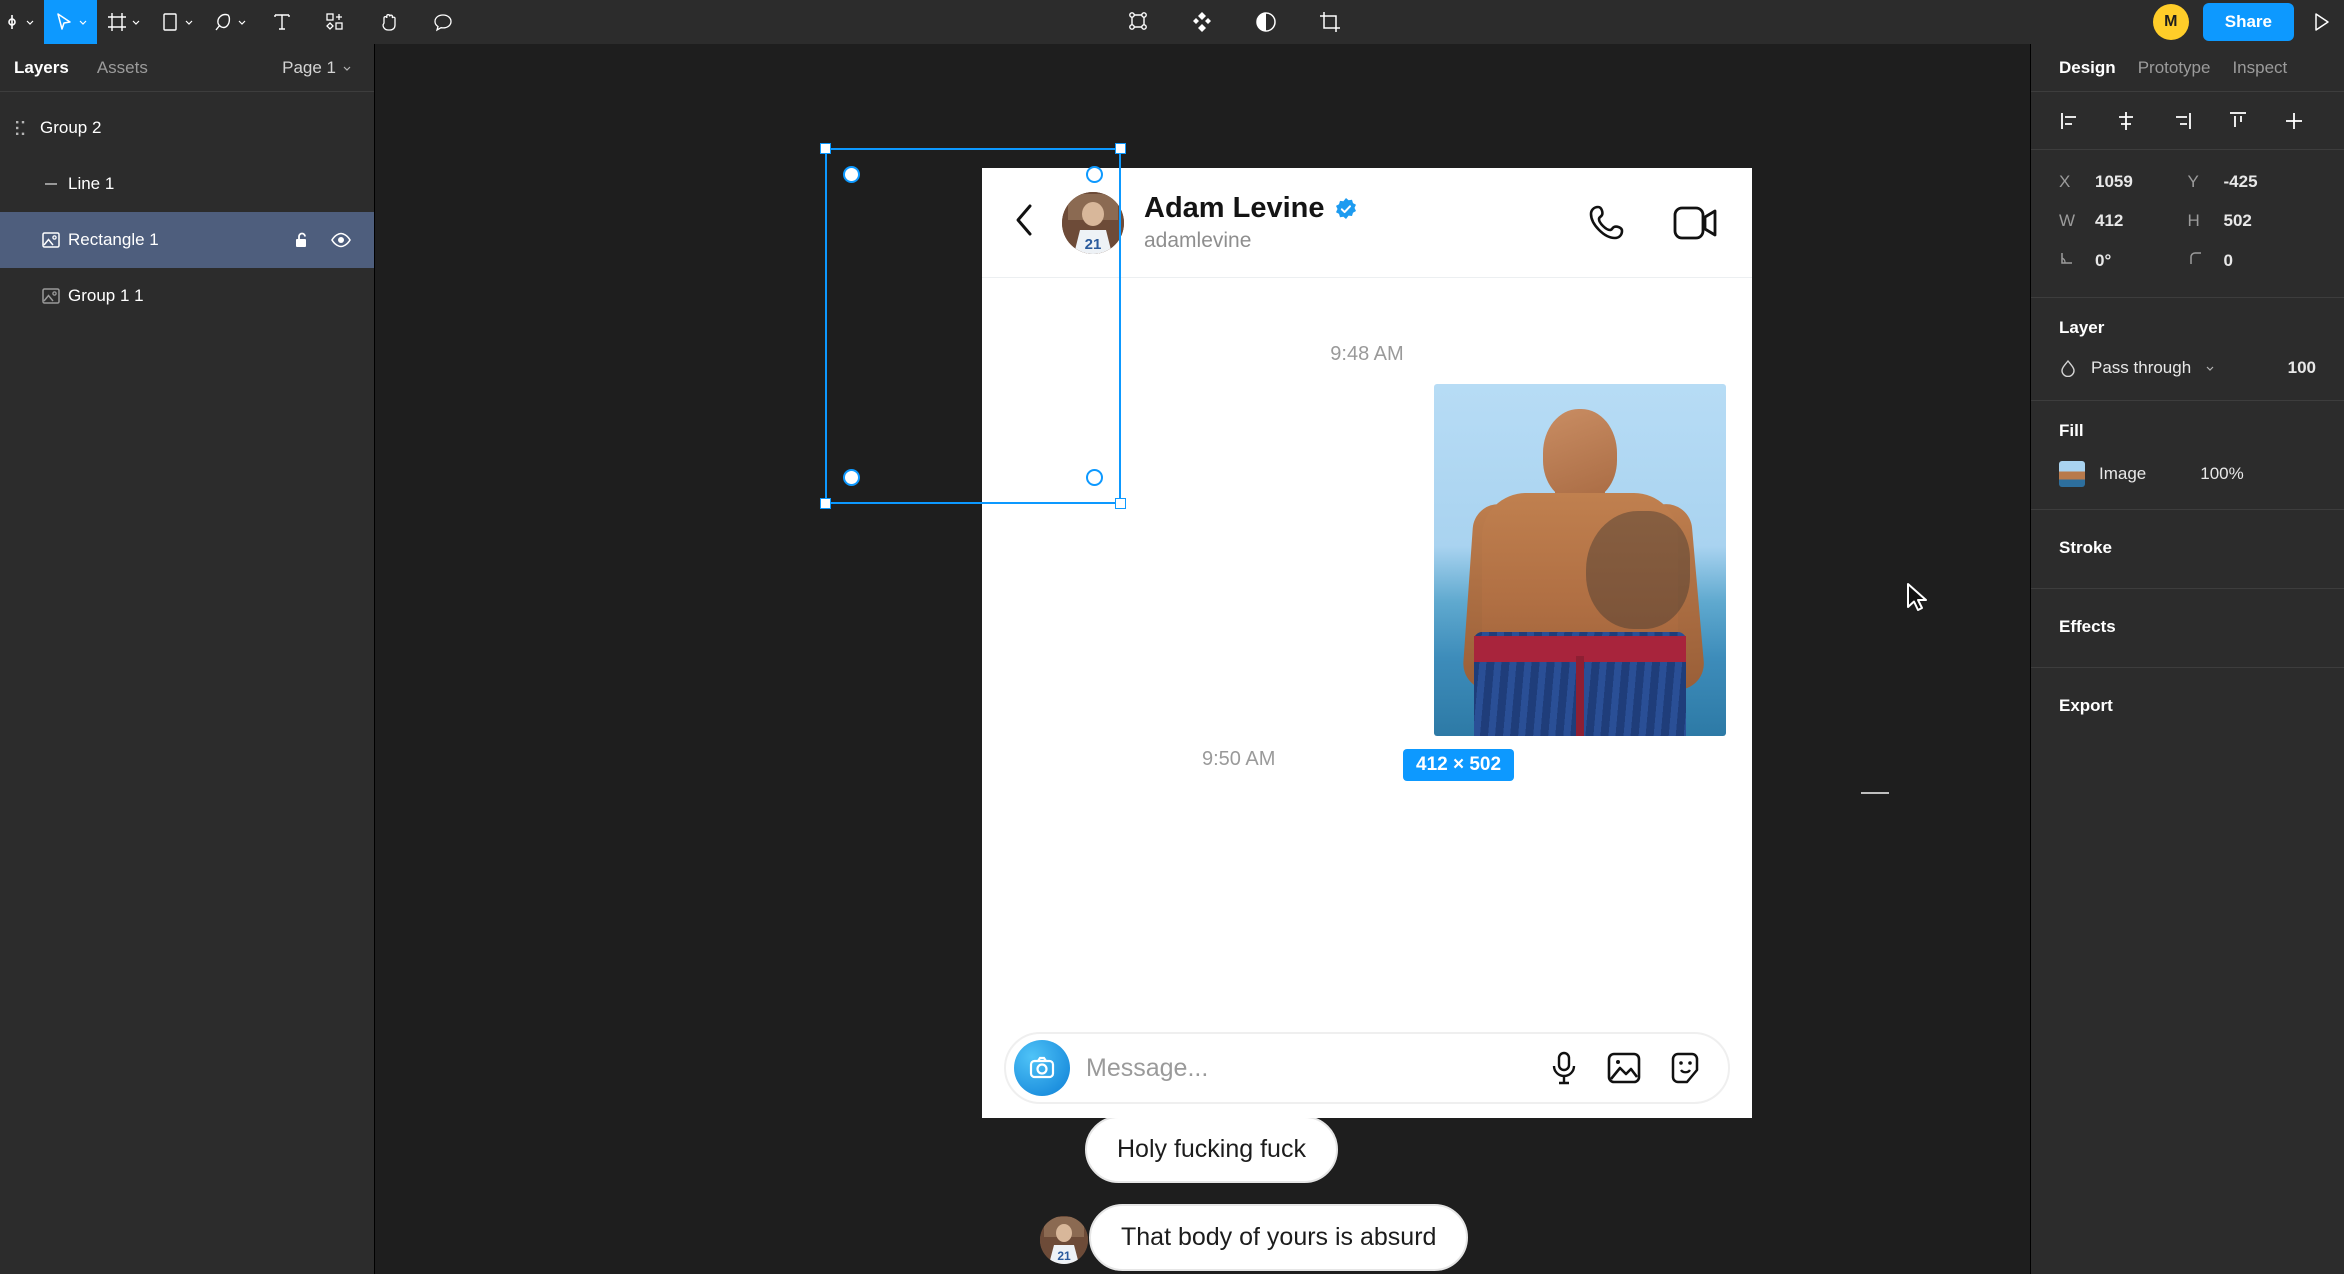 This screenshot has width=2344, height=1274. What do you see at coordinates (1624, 1068) in the screenshot?
I see `image-gallery-icon` at bounding box center [1624, 1068].